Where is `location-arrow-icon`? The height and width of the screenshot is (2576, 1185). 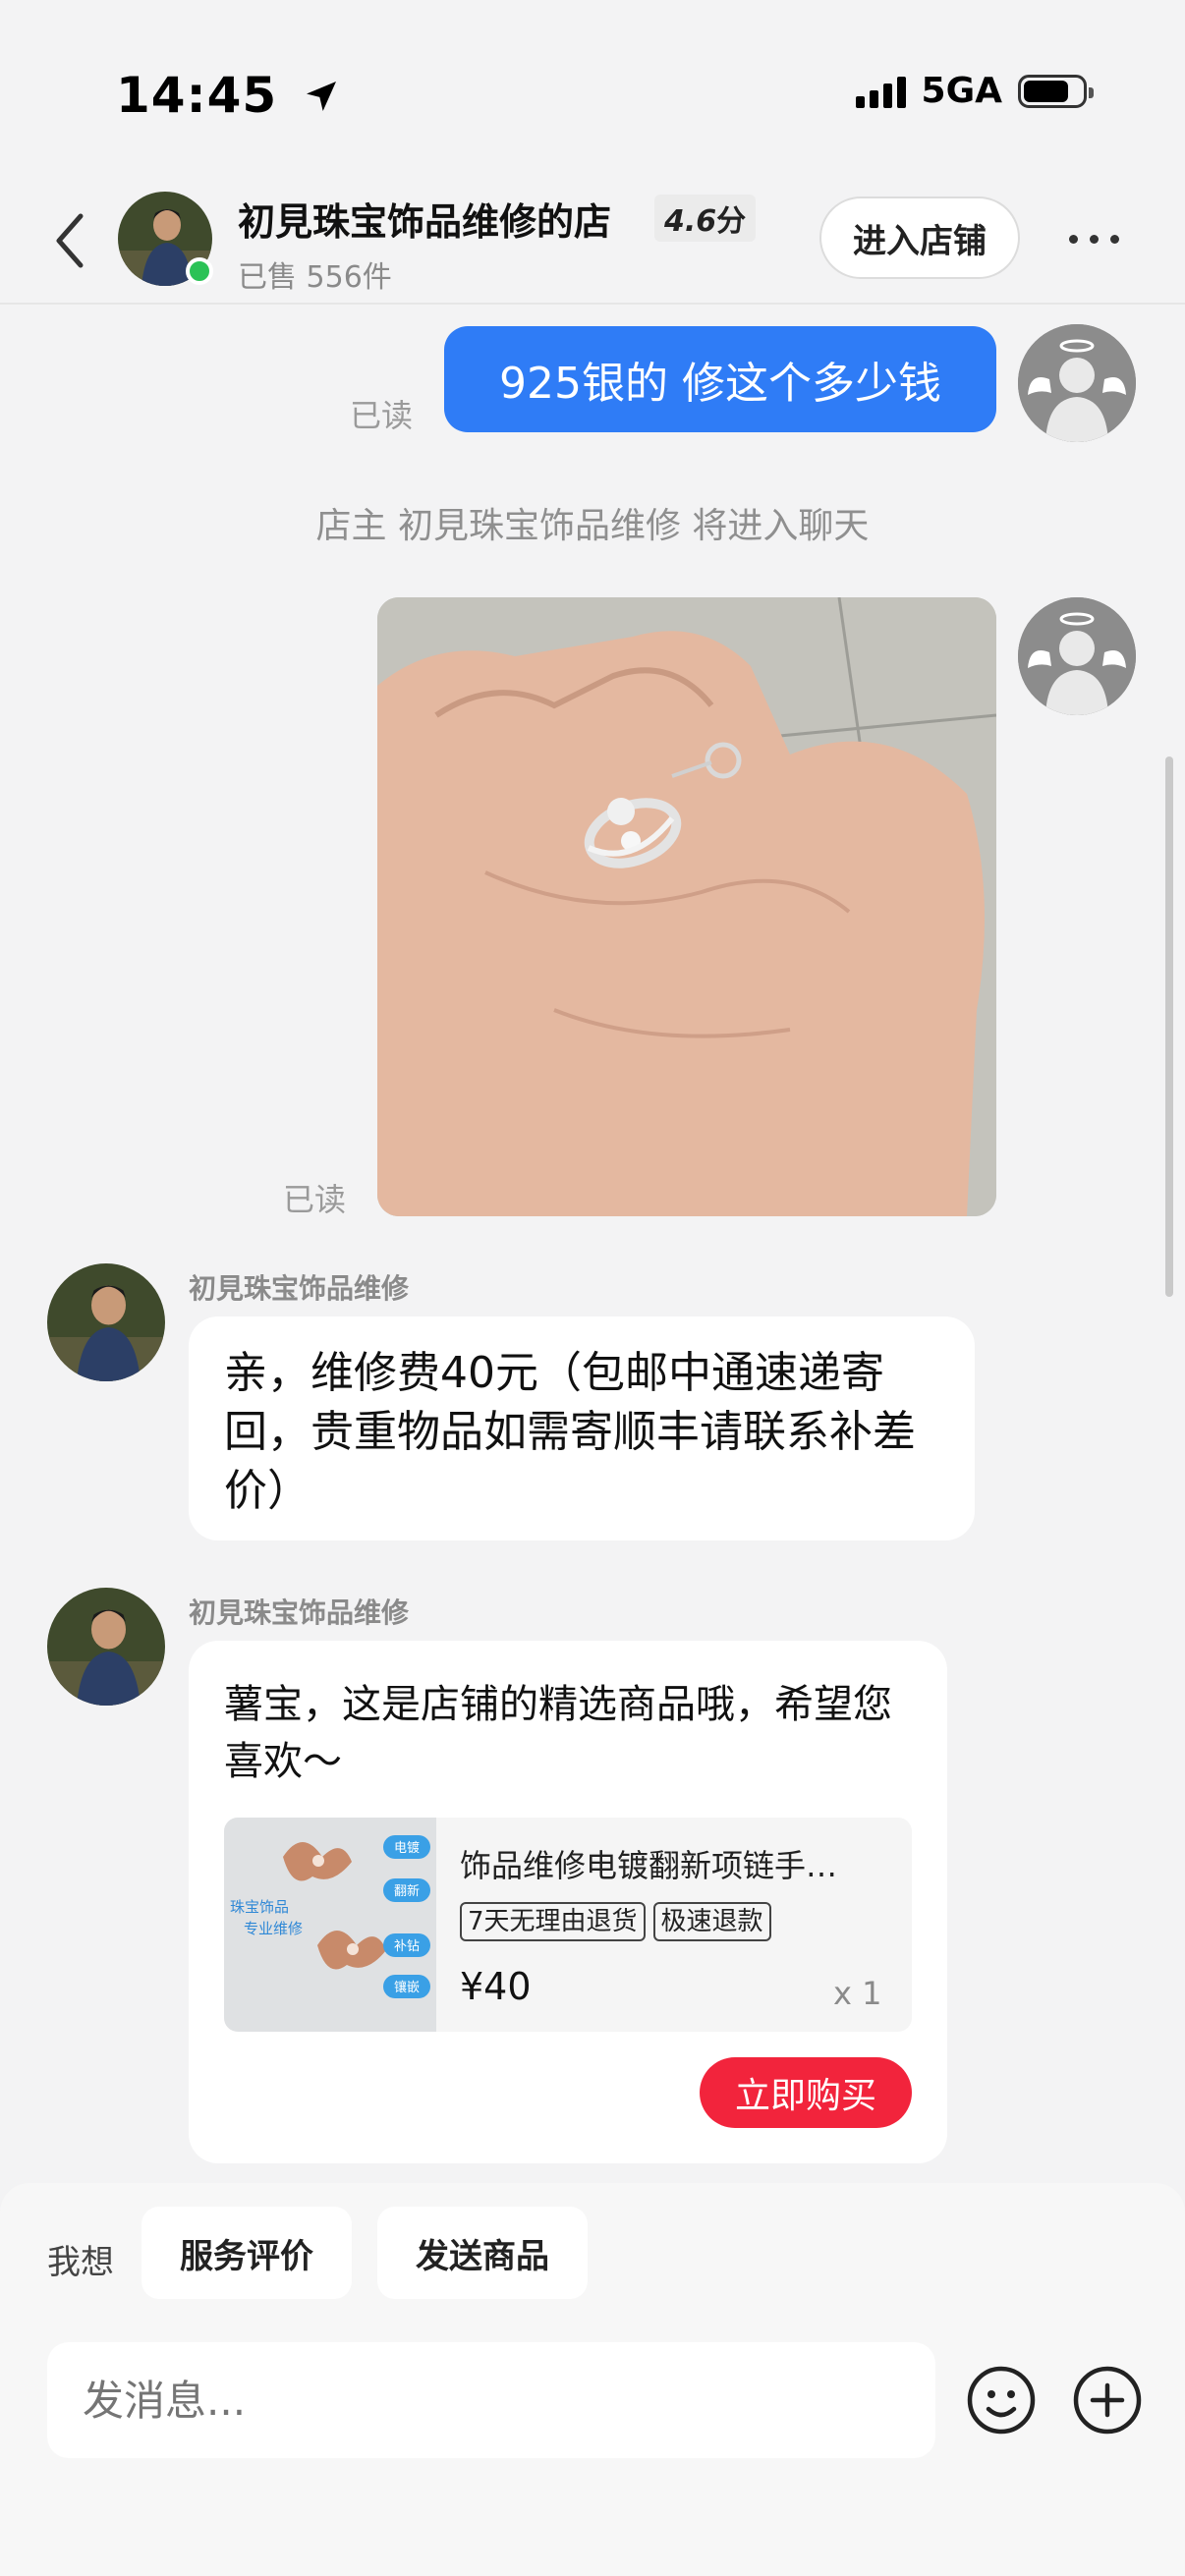 location-arrow-icon is located at coordinates (321, 96).